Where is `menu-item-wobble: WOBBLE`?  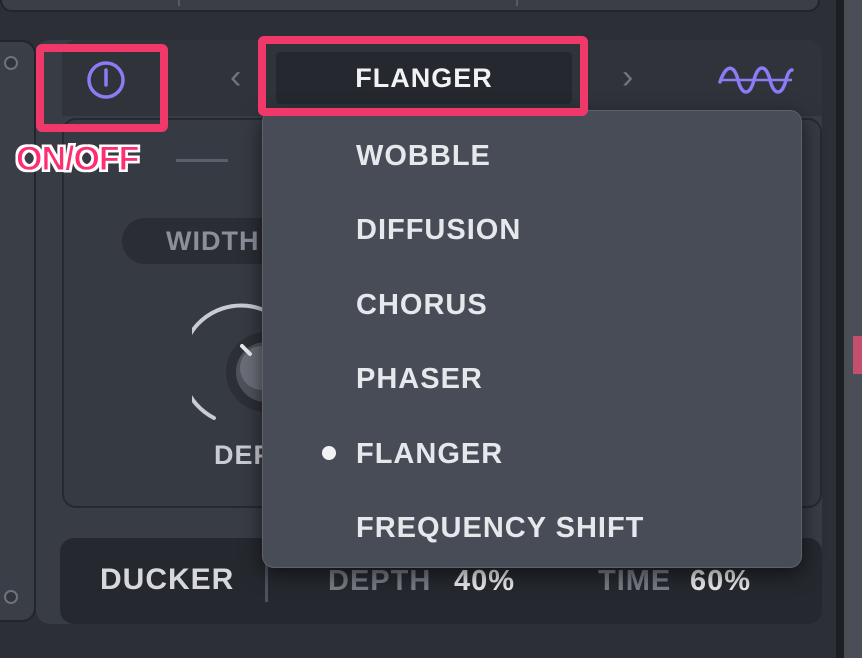
menu-item-wobble: WOBBLE is located at coordinates (423, 156).